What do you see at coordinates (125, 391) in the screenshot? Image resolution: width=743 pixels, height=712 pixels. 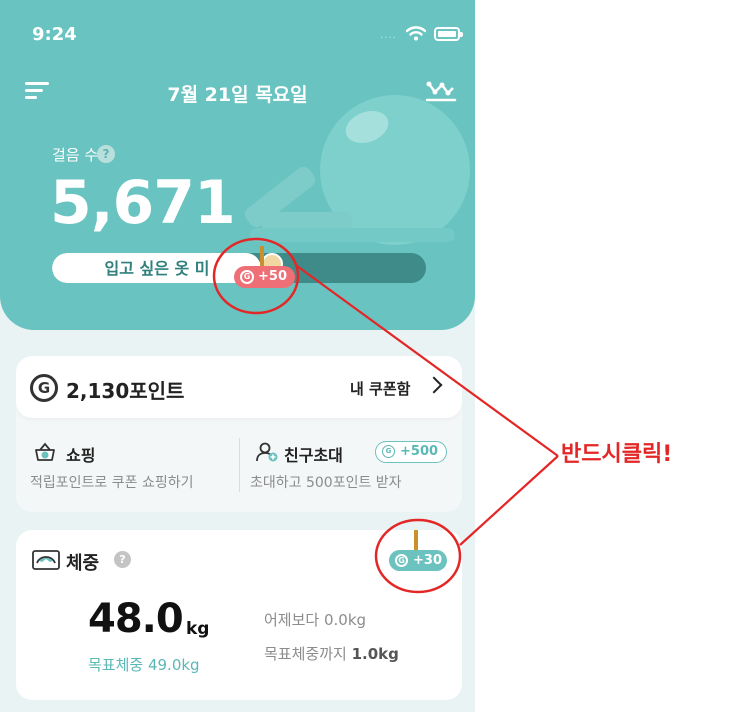 I see `points-balance: 2,130포인트` at bounding box center [125, 391].